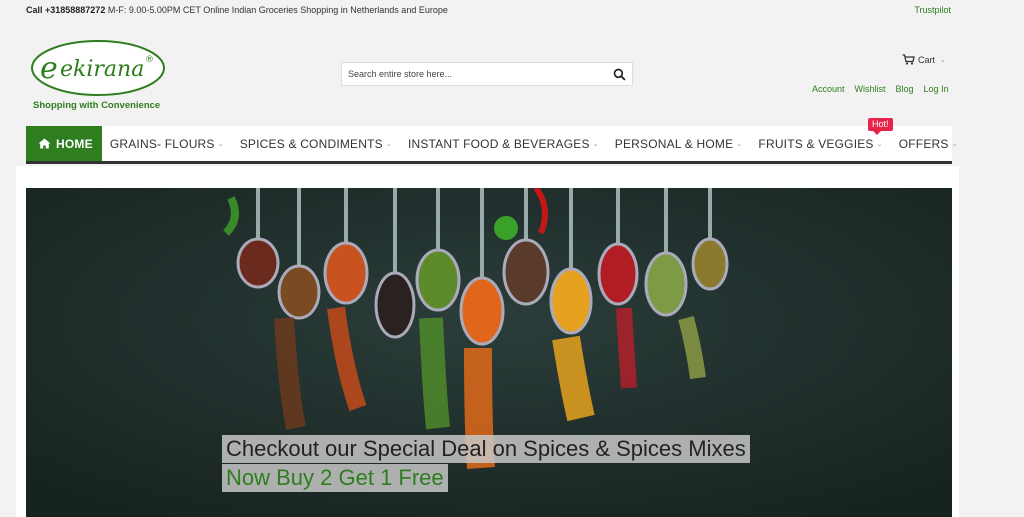  I want to click on blog-link: Blog, so click(905, 89).